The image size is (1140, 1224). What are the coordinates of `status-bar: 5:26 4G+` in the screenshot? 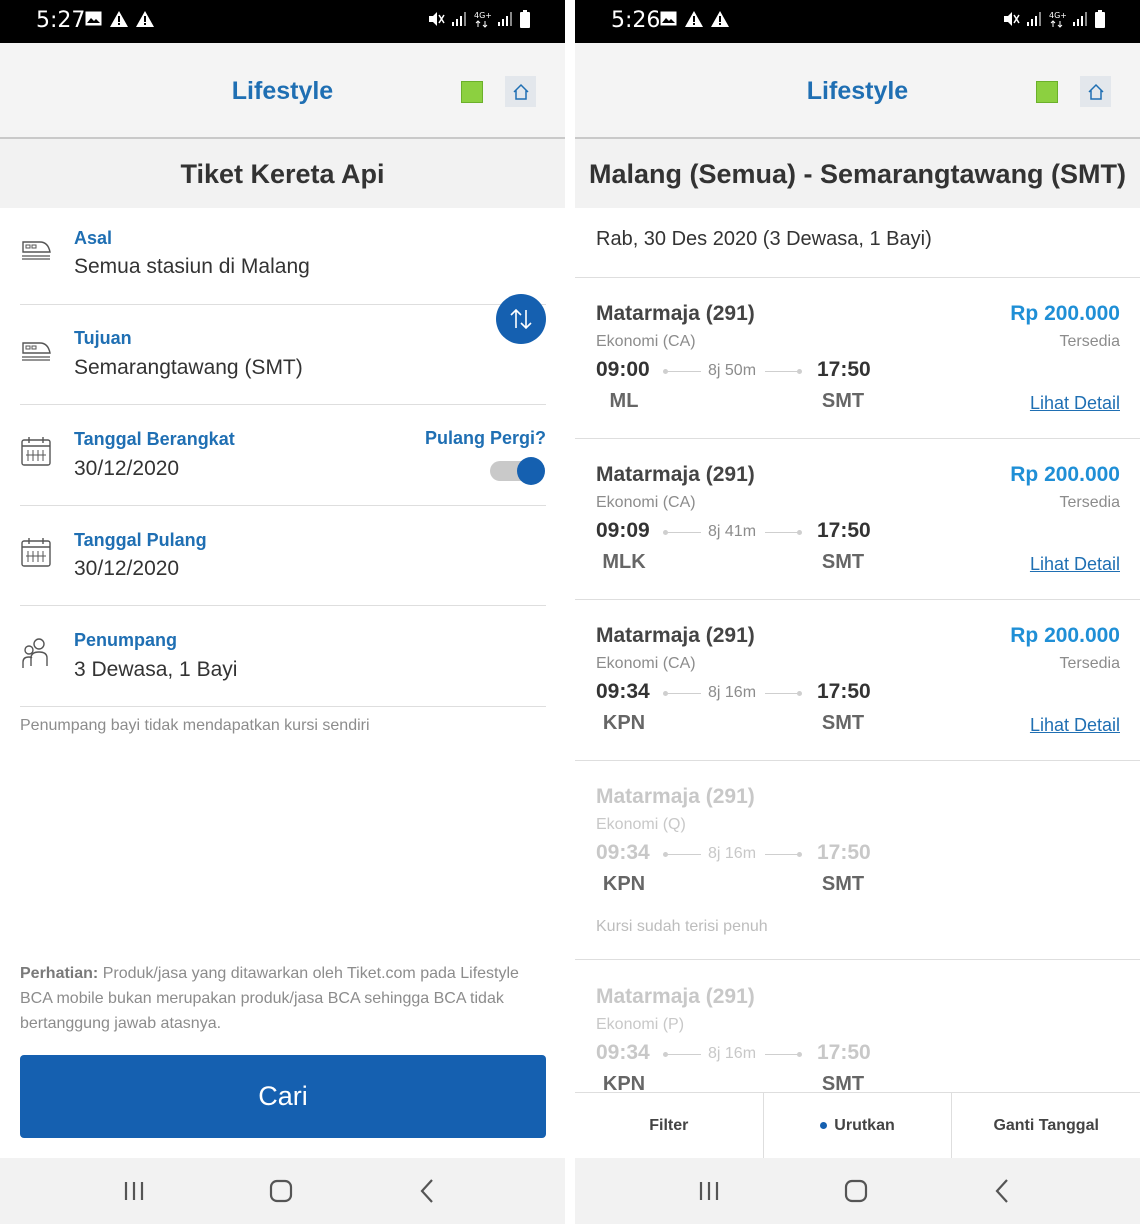 It's located at (857, 21).